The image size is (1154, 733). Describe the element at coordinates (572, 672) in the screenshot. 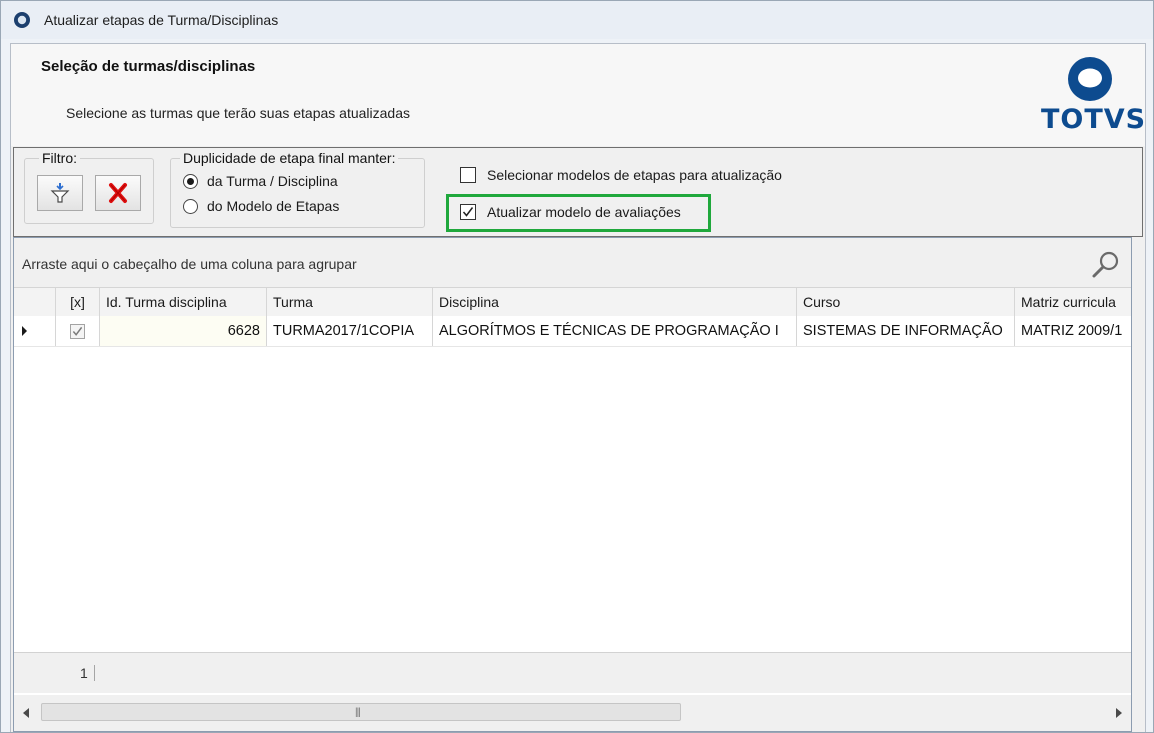

I see `grid-footer: 1` at that location.